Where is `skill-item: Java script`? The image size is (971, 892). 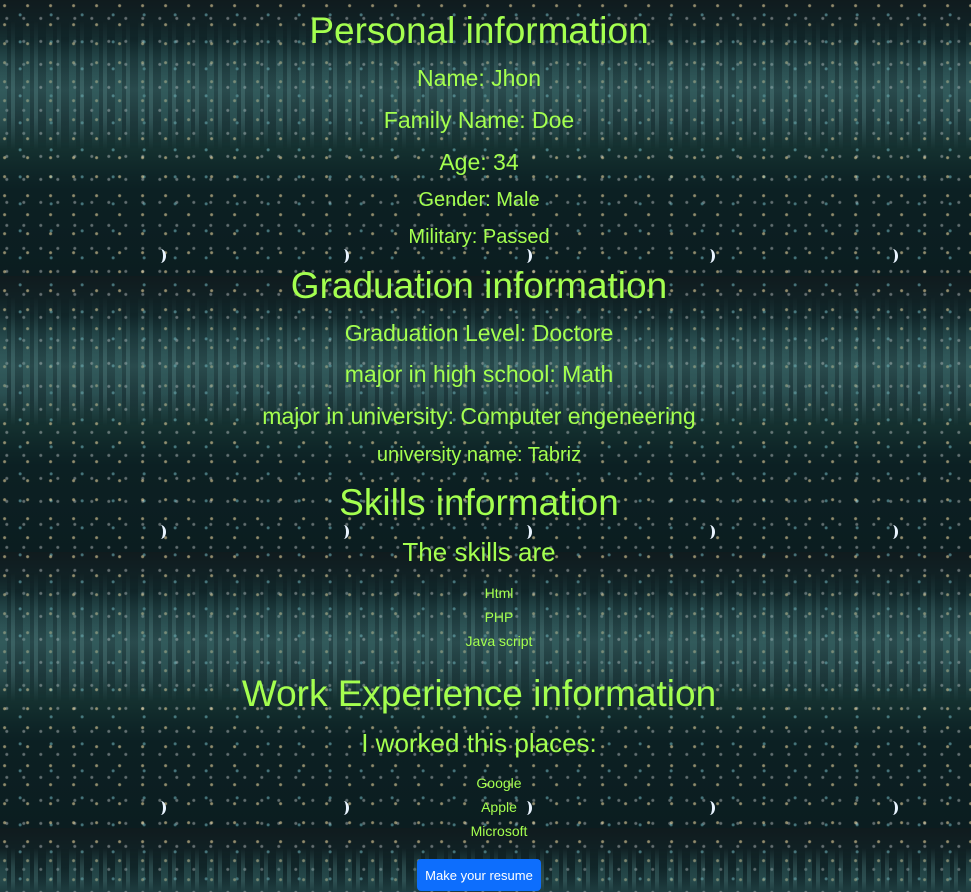 skill-item: Java script is located at coordinates (499, 641).